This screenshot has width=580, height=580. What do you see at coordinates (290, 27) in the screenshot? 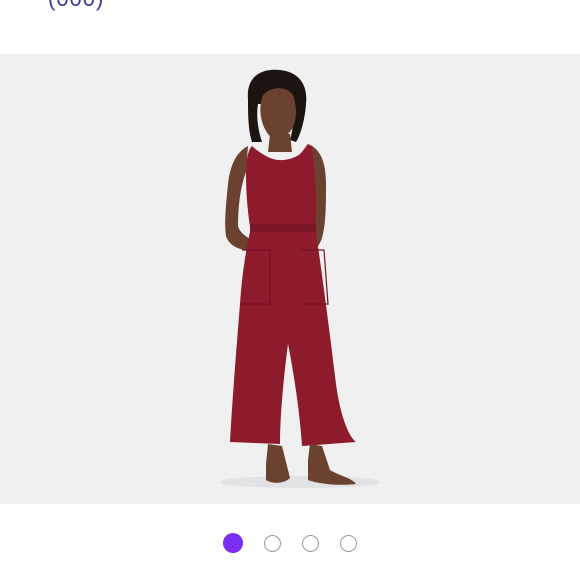
I see `header-area: (000)` at bounding box center [290, 27].